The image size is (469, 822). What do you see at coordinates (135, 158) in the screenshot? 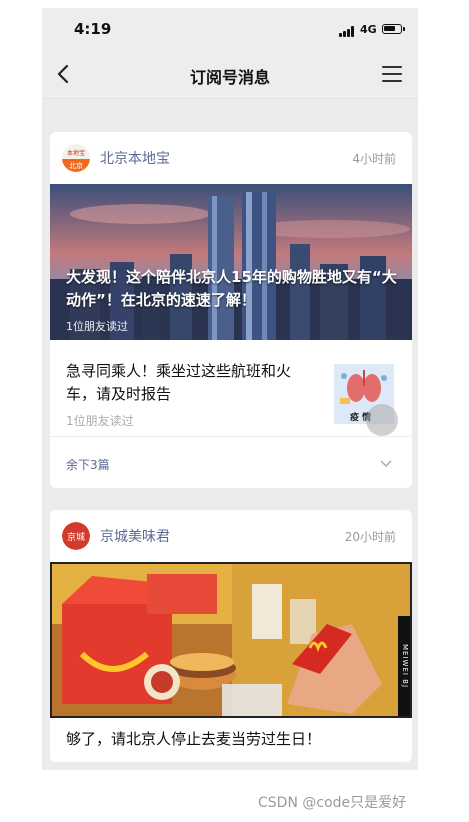
I see `account-name: 北京本地宝` at bounding box center [135, 158].